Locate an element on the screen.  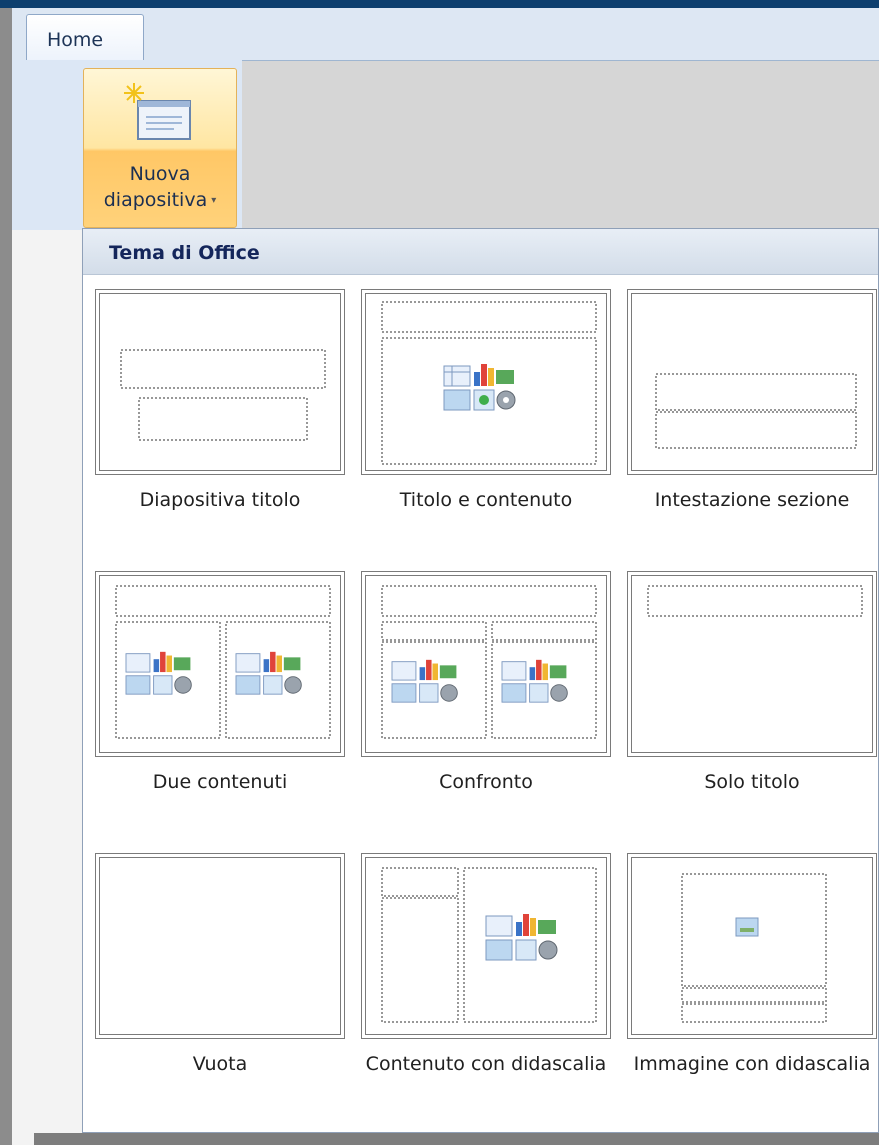
blank-layout-icon is located at coordinates (220, 946).